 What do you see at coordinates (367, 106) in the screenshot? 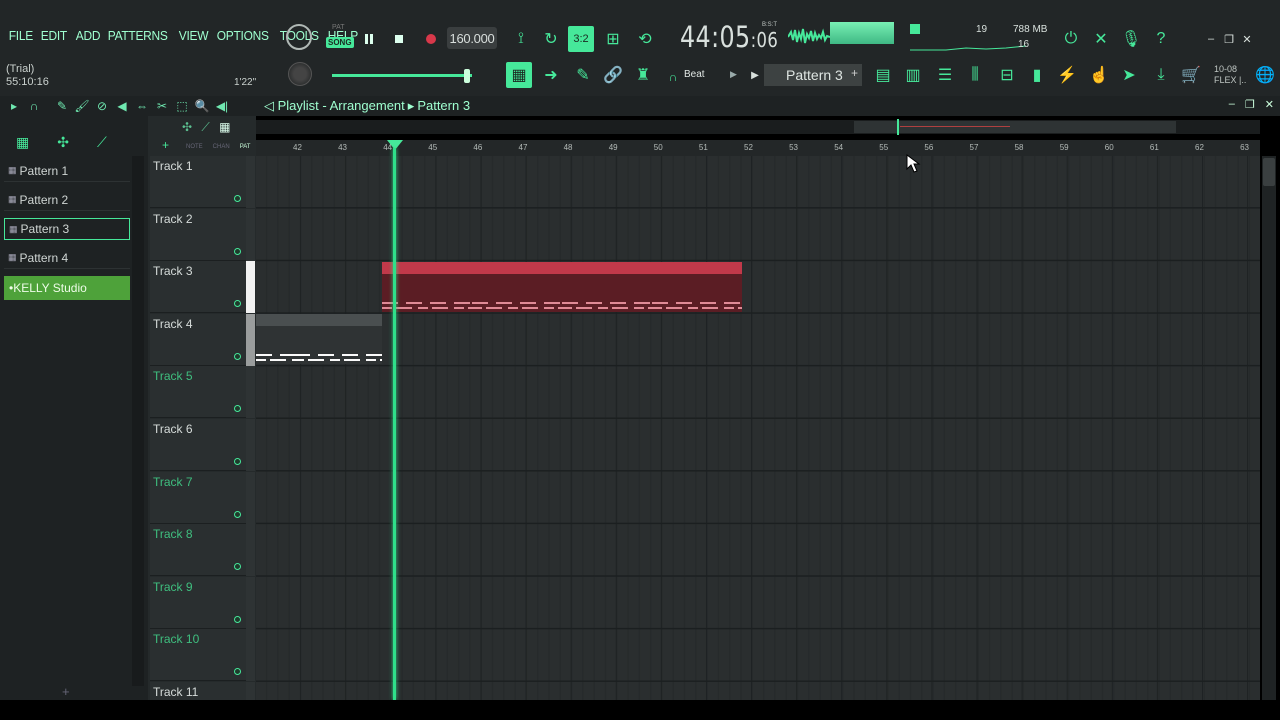
I see `playlist-breadcrumb: ◁ Playlist - Arrangement ▸ Pattern 3` at bounding box center [367, 106].